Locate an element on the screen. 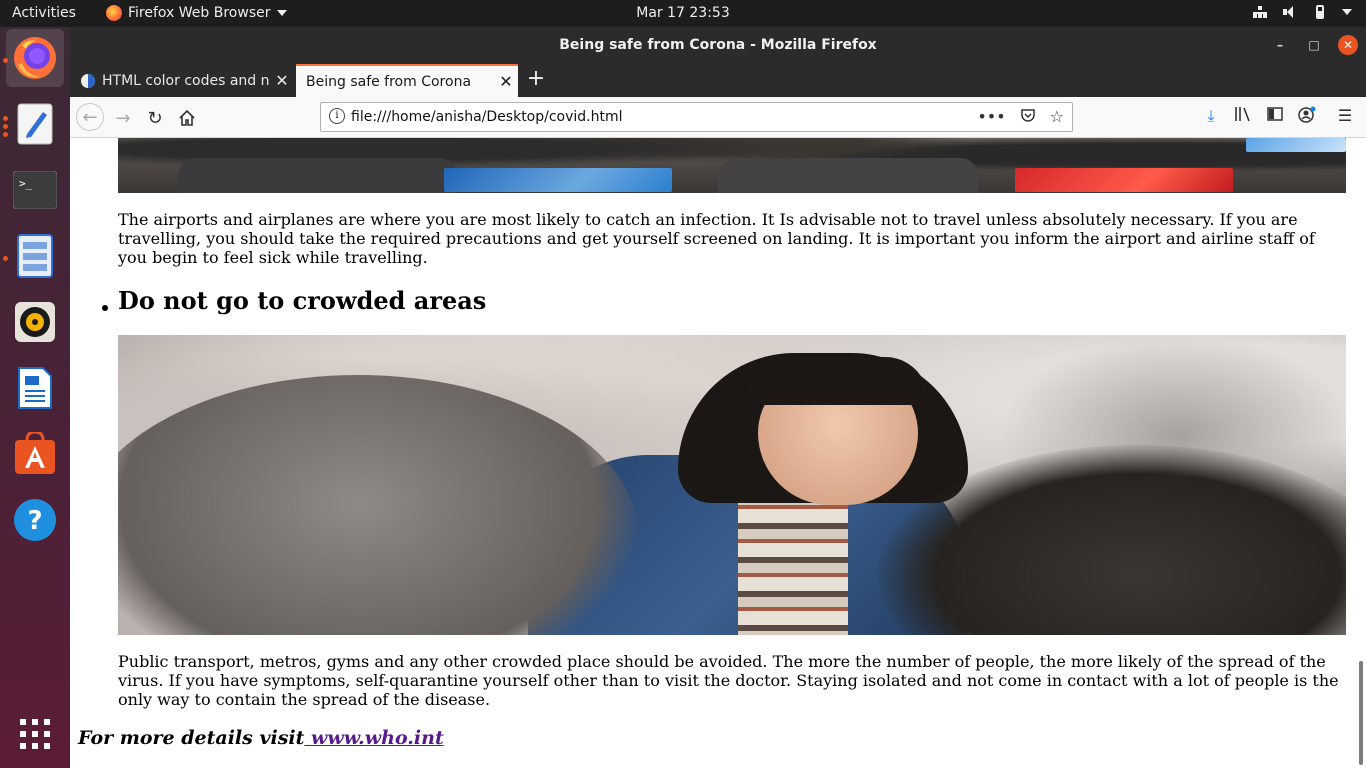 The width and height of the screenshot is (1366, 768). library-icon is located at coordinates (1243, 117).